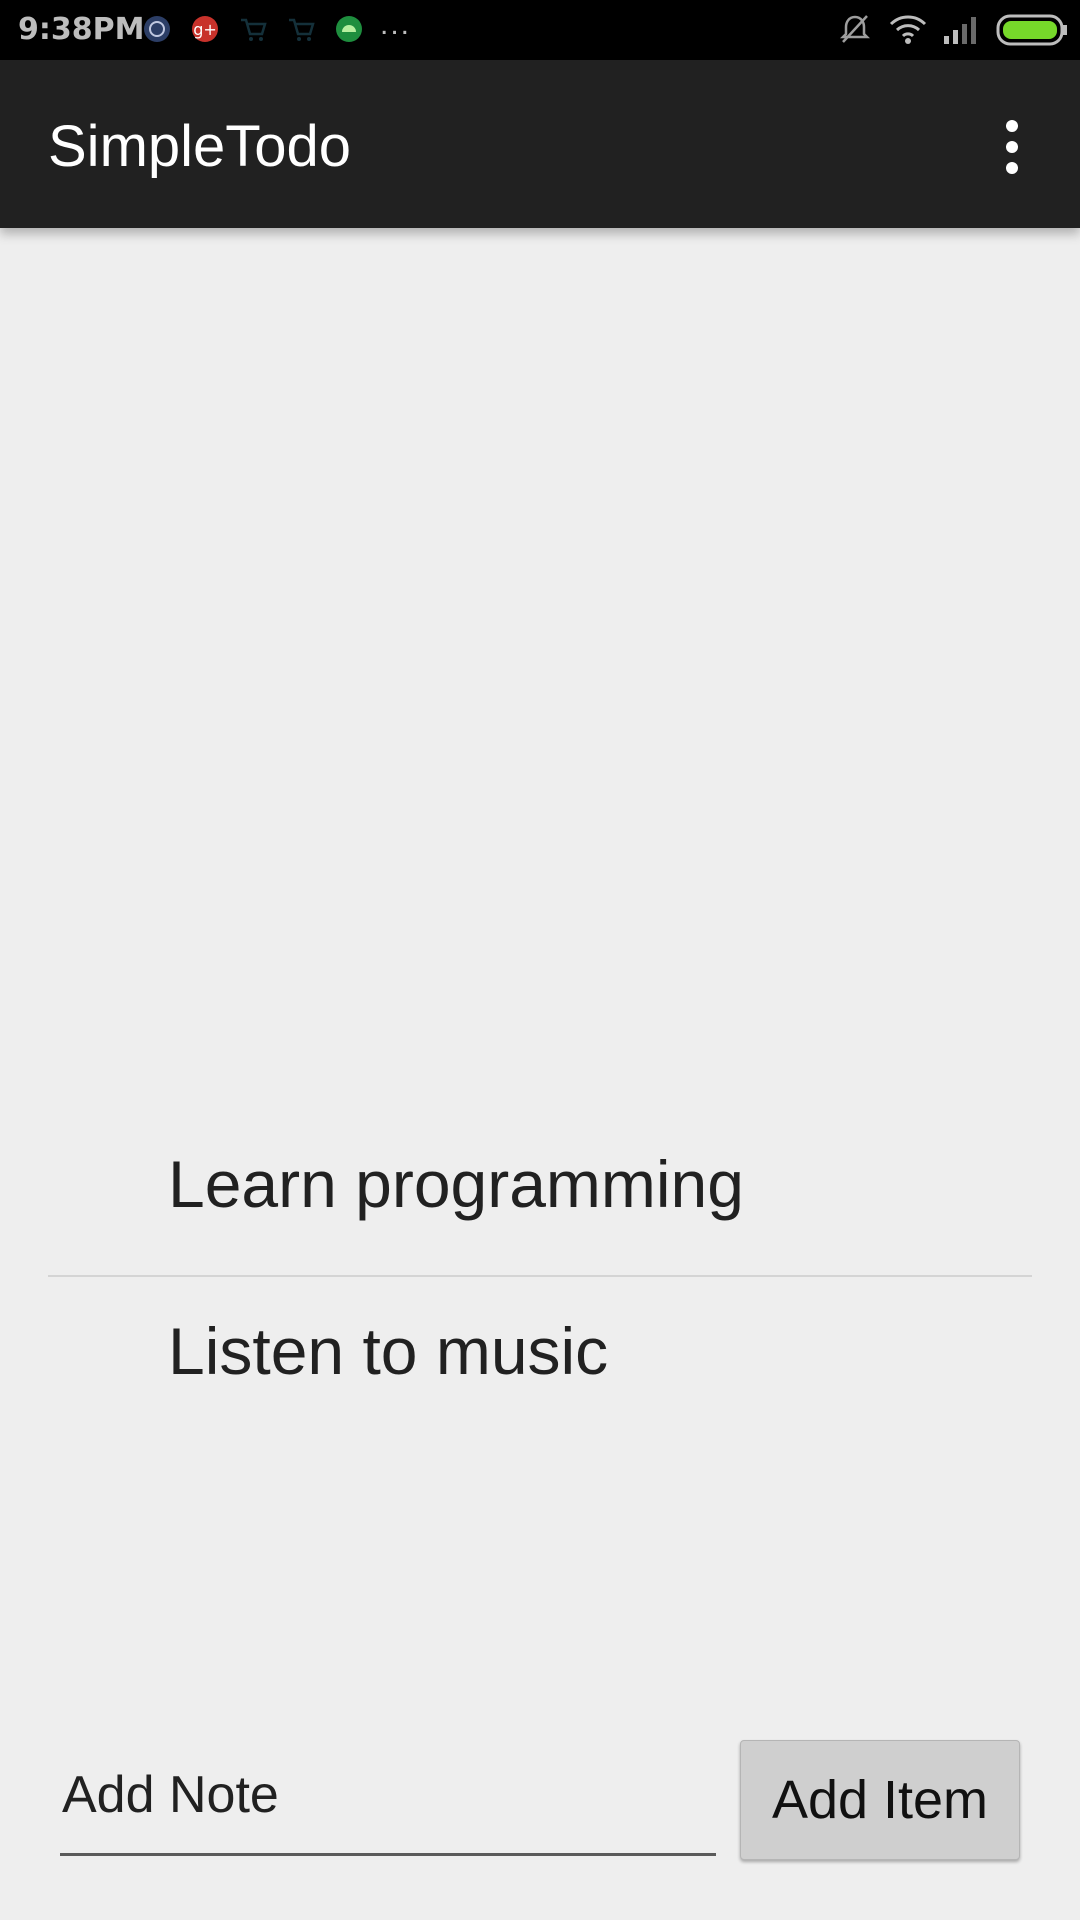  I want to click on android-icon, so click(349, 29).